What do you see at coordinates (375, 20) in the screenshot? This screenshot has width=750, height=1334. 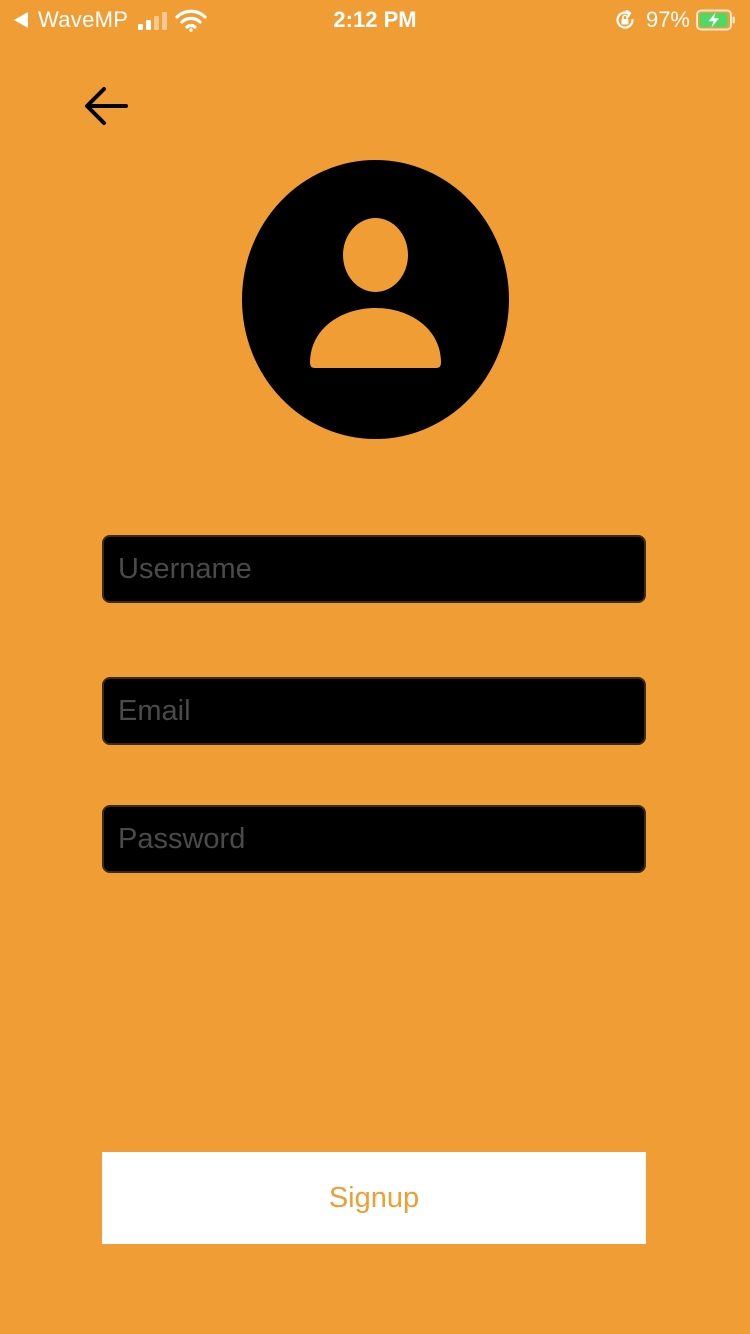 I see `status-bar: WaveMP 2:12 PM 97%` at bounding box center [375, 20].